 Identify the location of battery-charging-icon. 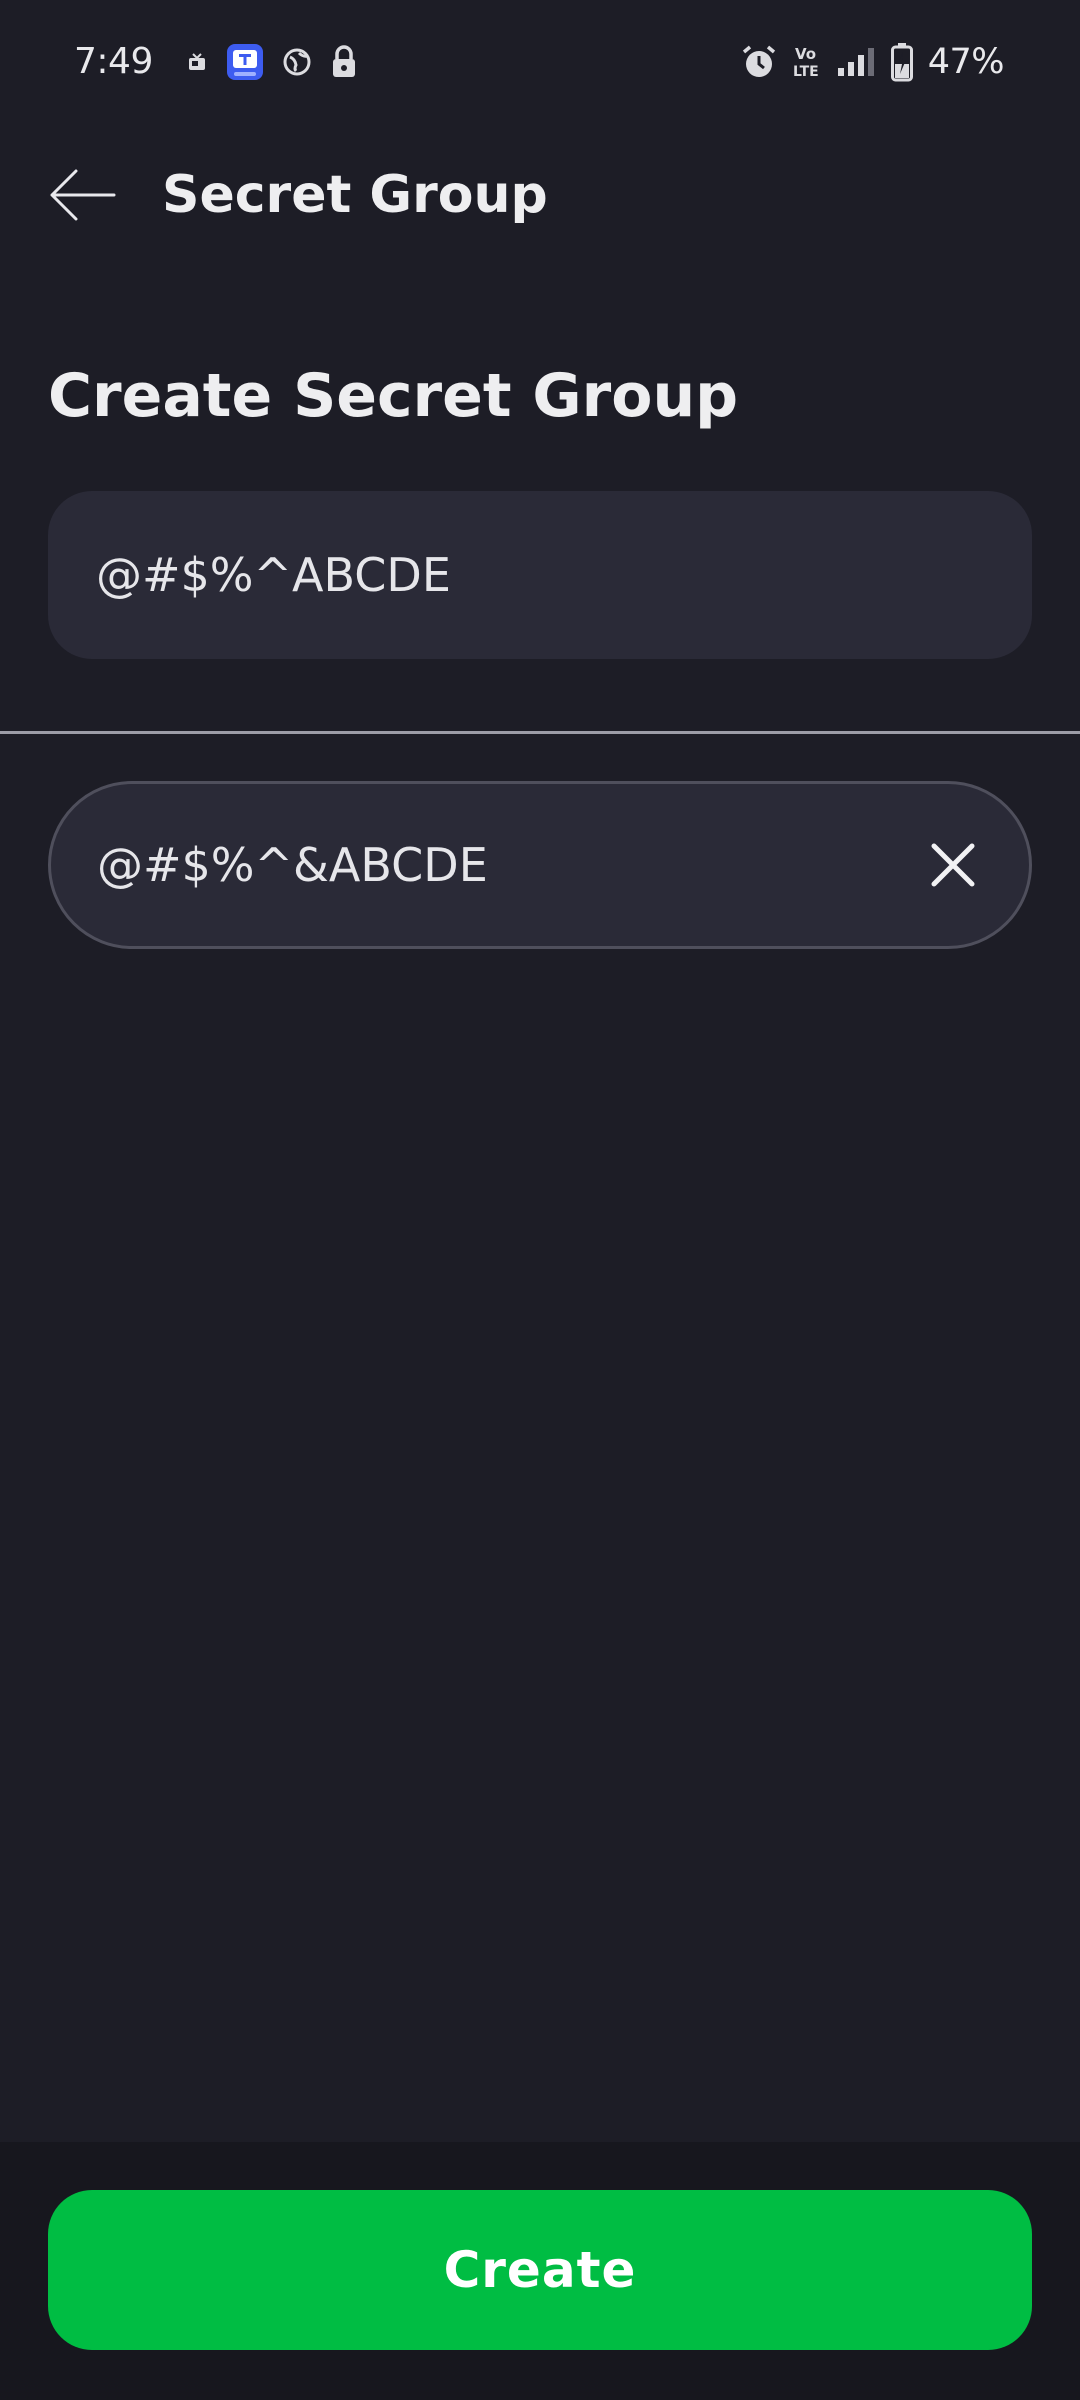
(901, 62).